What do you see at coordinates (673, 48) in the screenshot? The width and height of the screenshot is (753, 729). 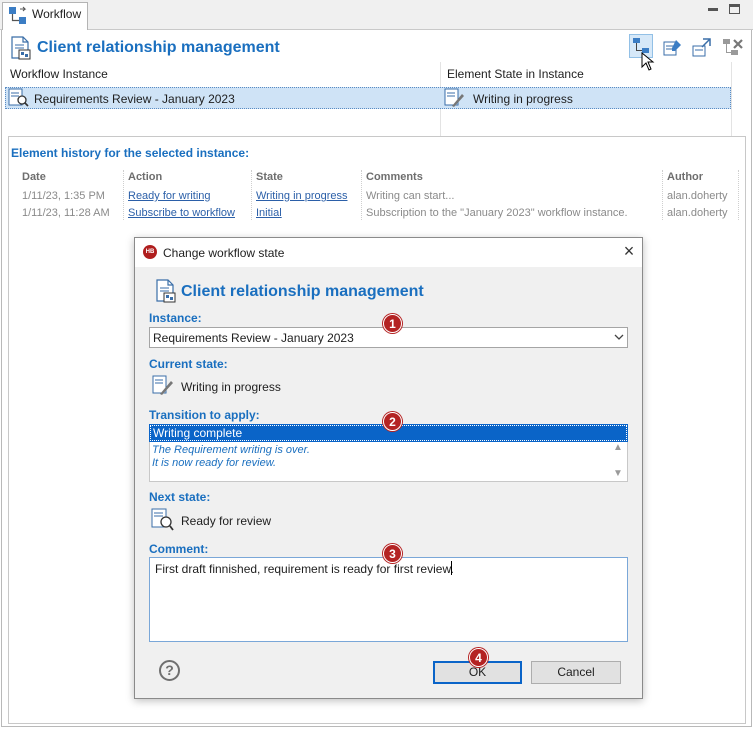 I see `edit-state-icon` at bounding box center [673, 48].